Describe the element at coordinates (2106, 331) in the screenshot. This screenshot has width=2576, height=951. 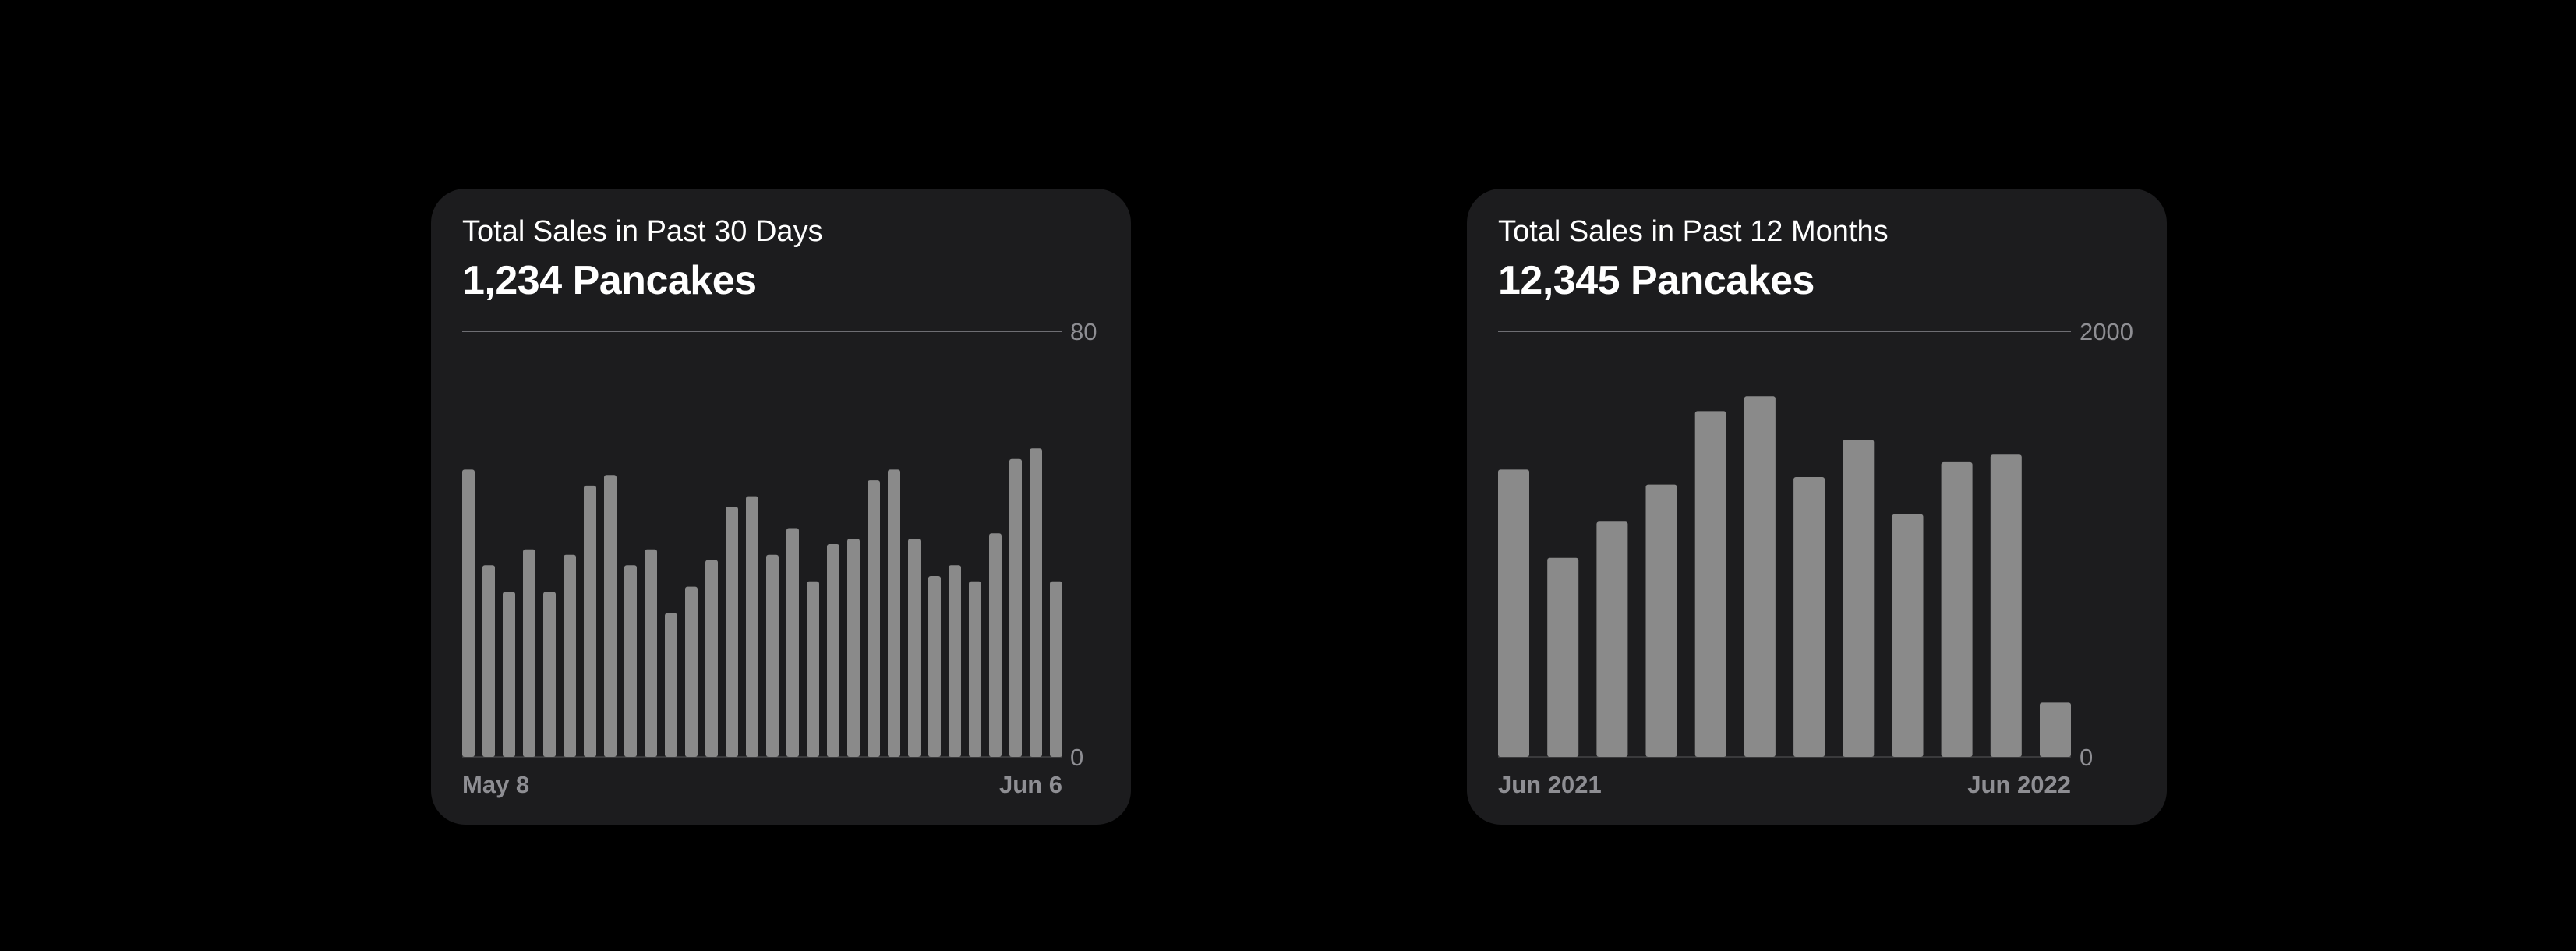
I see `y-tick-label: 2000` at that location.